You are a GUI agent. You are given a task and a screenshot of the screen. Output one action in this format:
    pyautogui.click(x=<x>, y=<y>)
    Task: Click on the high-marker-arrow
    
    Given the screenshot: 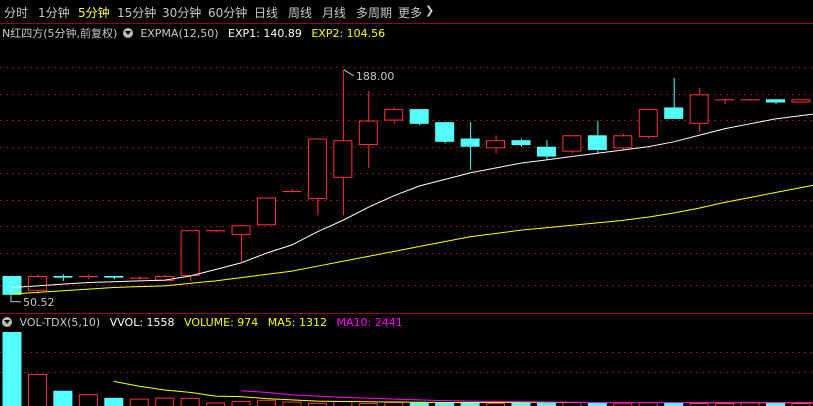 What is the action you would take?
    pyautogui.click(x=349, y=73)
    